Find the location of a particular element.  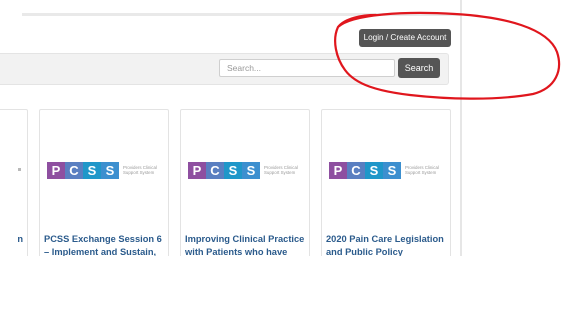

search-bar: Search is located at coordinates (224, 69).